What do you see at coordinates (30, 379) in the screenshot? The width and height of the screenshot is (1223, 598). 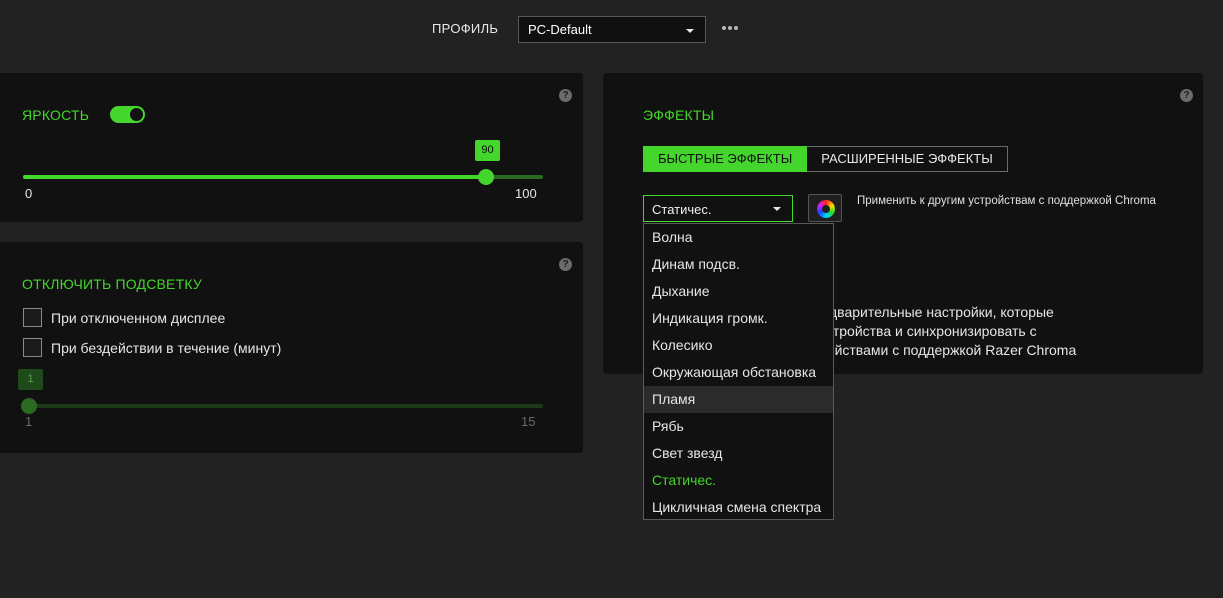 I see `idle-value-bubble: 1` at bounding box center [30, 379].